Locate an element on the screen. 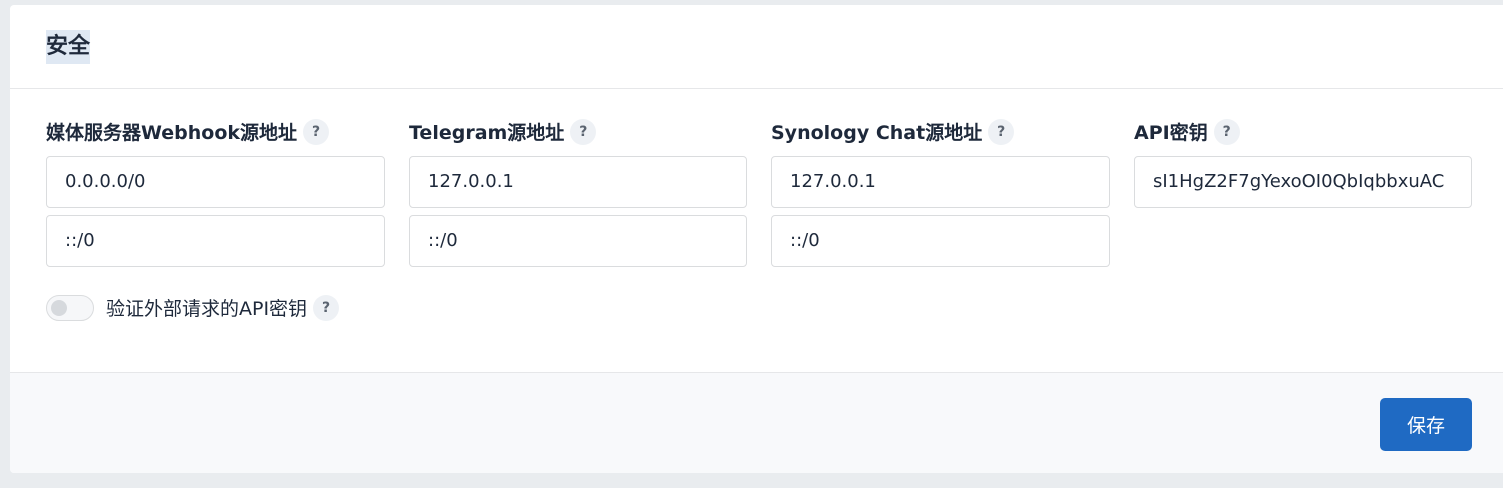 The height and width of the screenshot is (488, 1503). telegram-source-input-1: 127.0.0.1 is located at coordinates (578, 182).